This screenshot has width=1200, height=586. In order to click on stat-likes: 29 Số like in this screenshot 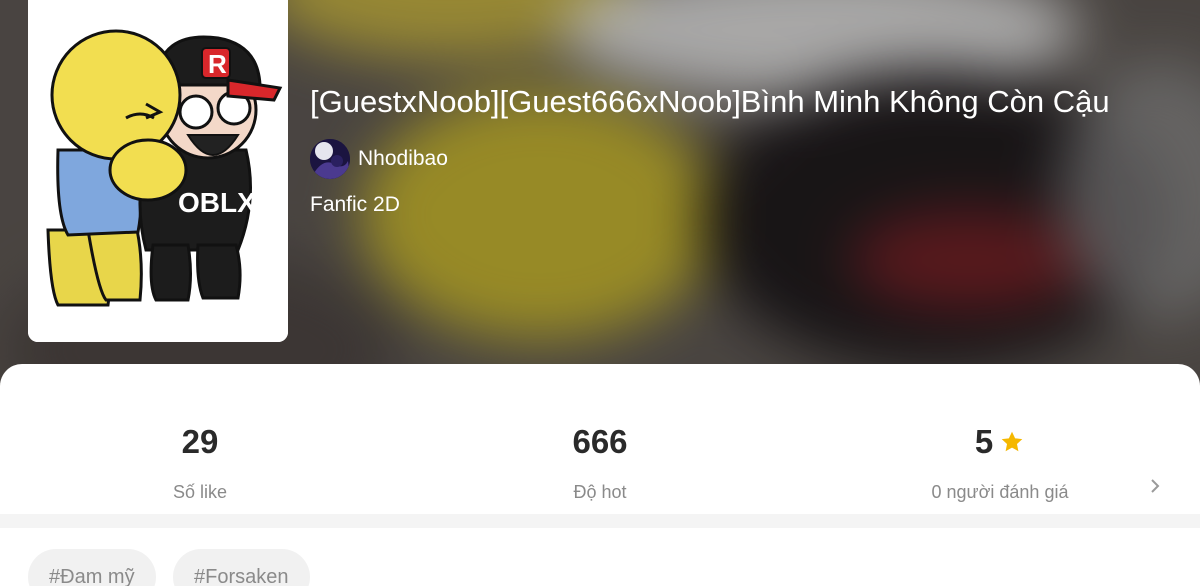, I will do `click(200, 462)`.